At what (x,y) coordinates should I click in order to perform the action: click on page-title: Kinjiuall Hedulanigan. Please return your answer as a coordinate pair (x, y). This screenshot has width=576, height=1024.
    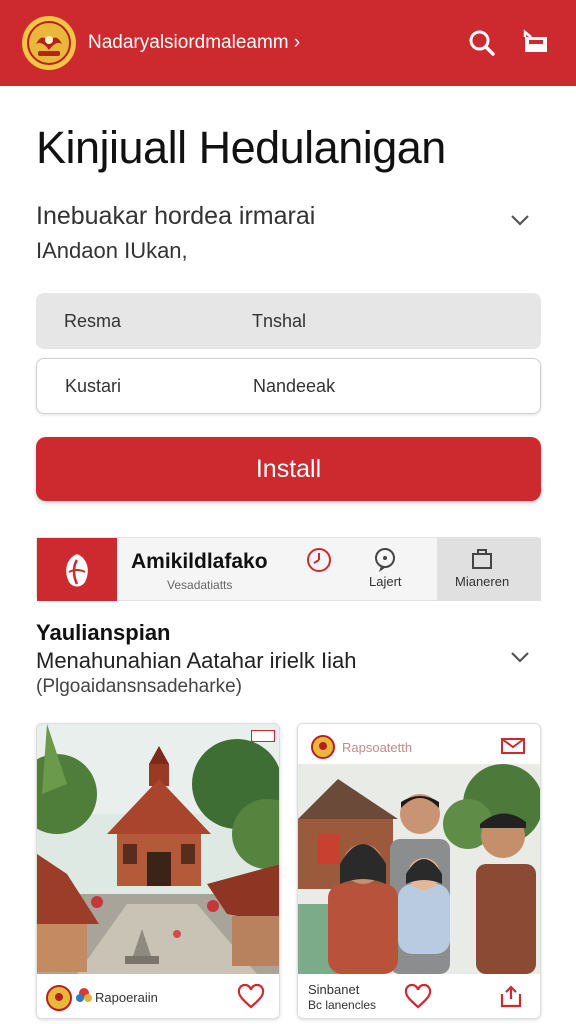
    Looking at the image, I should click on (241, 147).